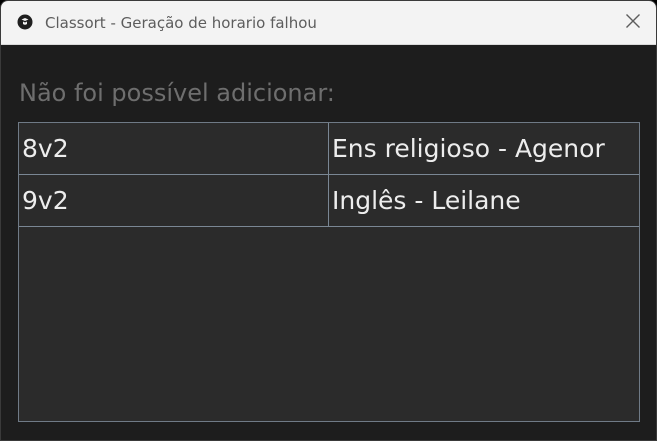 This screenshot has height=441, width=657. What do you see at coordinates (25, 22) in the screenshot?
I see `classort-logo-icon` at bounding box center [25, 22].